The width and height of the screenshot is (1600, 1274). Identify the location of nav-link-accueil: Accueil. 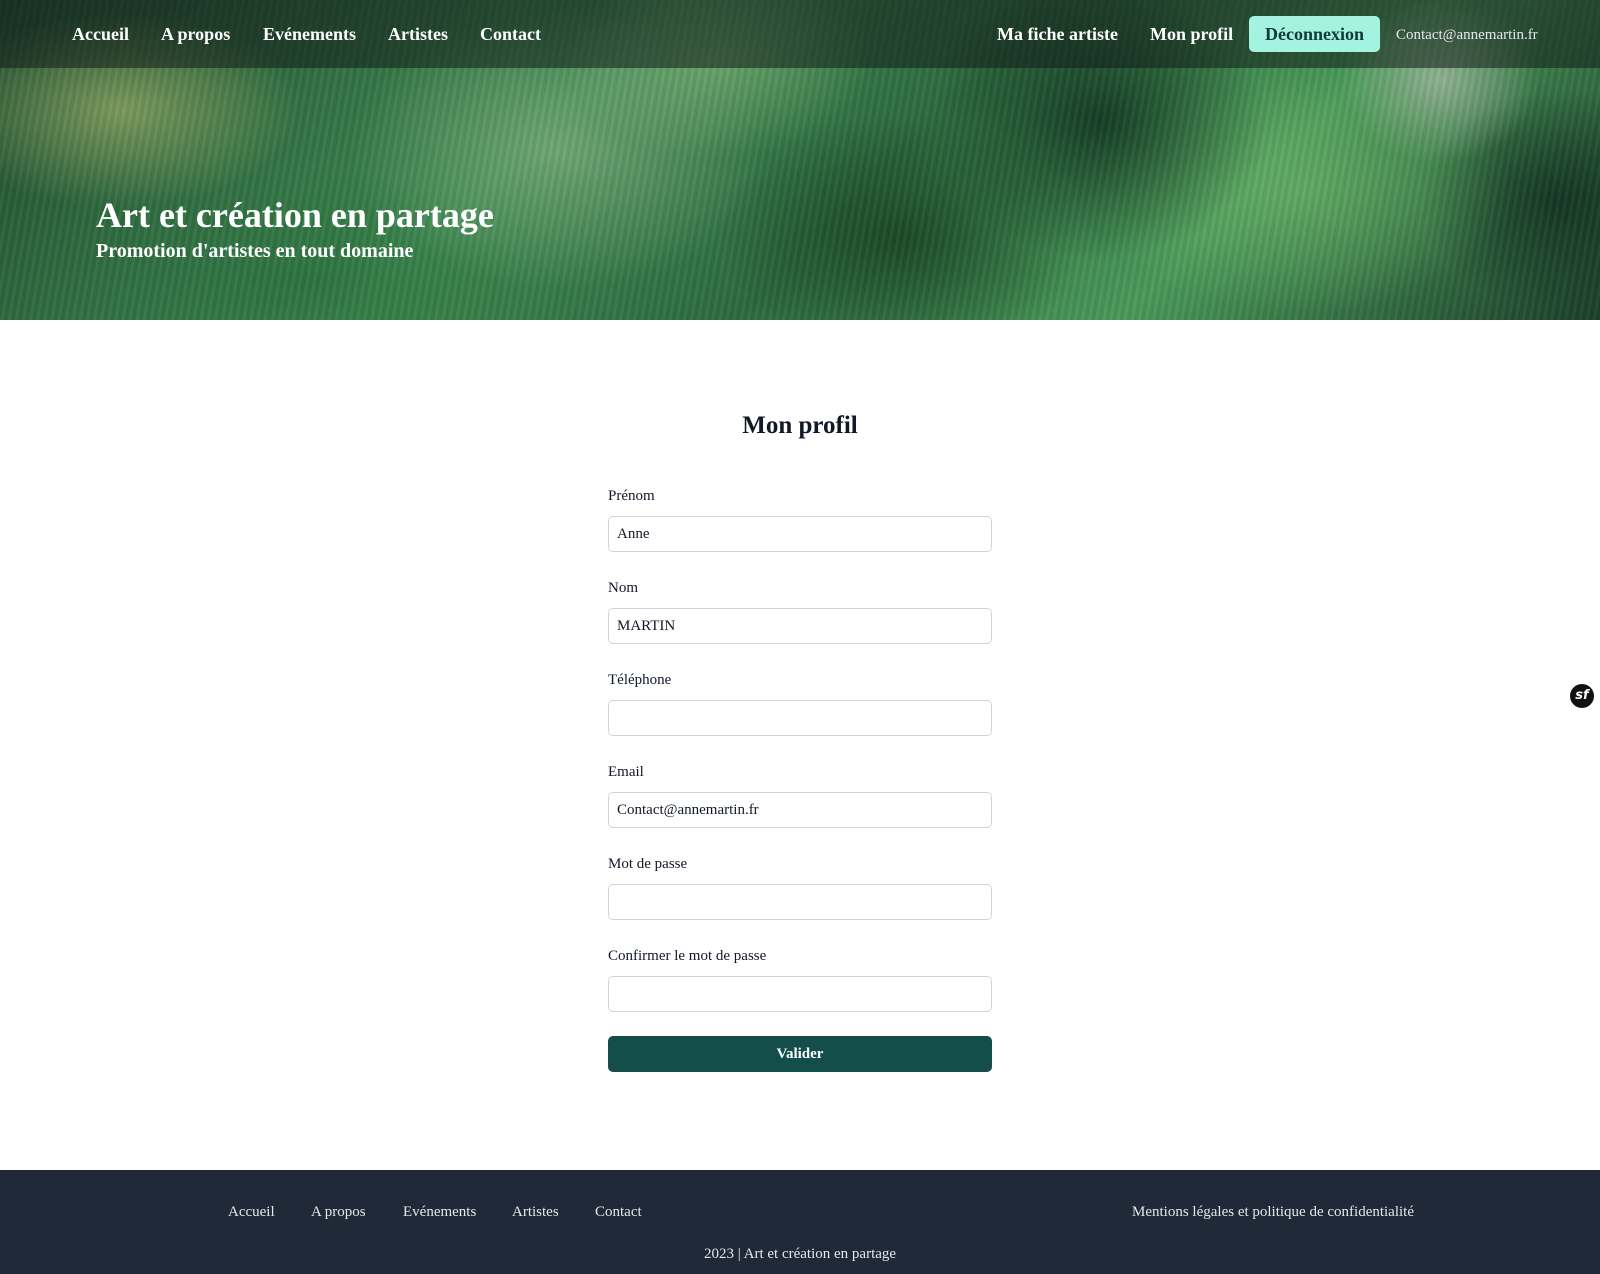
(100, 34).